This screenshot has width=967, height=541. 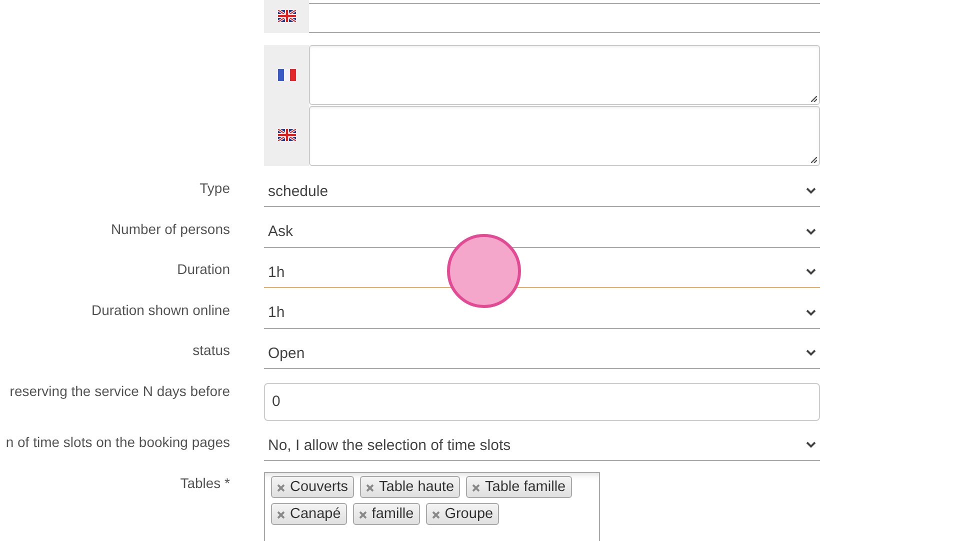 I want to click on field-label: Tables *, so click(x=205, y=483).